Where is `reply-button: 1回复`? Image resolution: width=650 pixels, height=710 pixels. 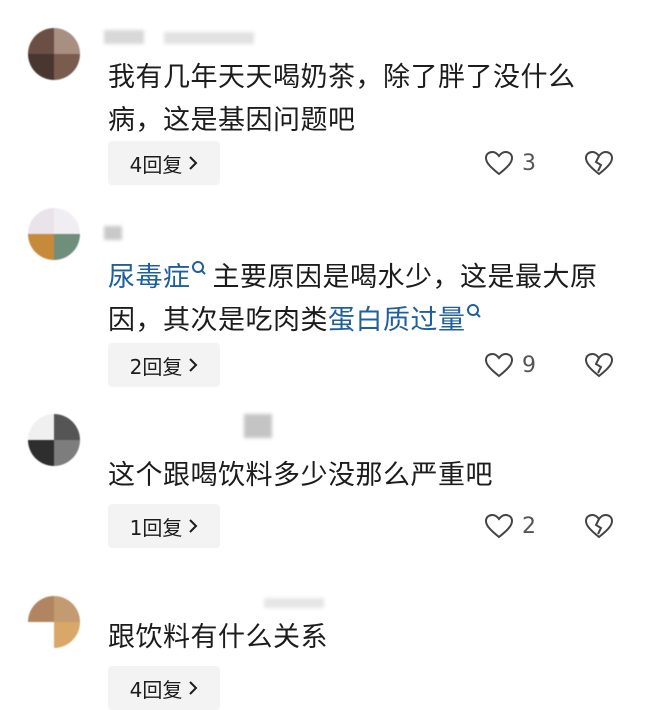 reply-button: 1回复 is located at coordinates (164, 526).